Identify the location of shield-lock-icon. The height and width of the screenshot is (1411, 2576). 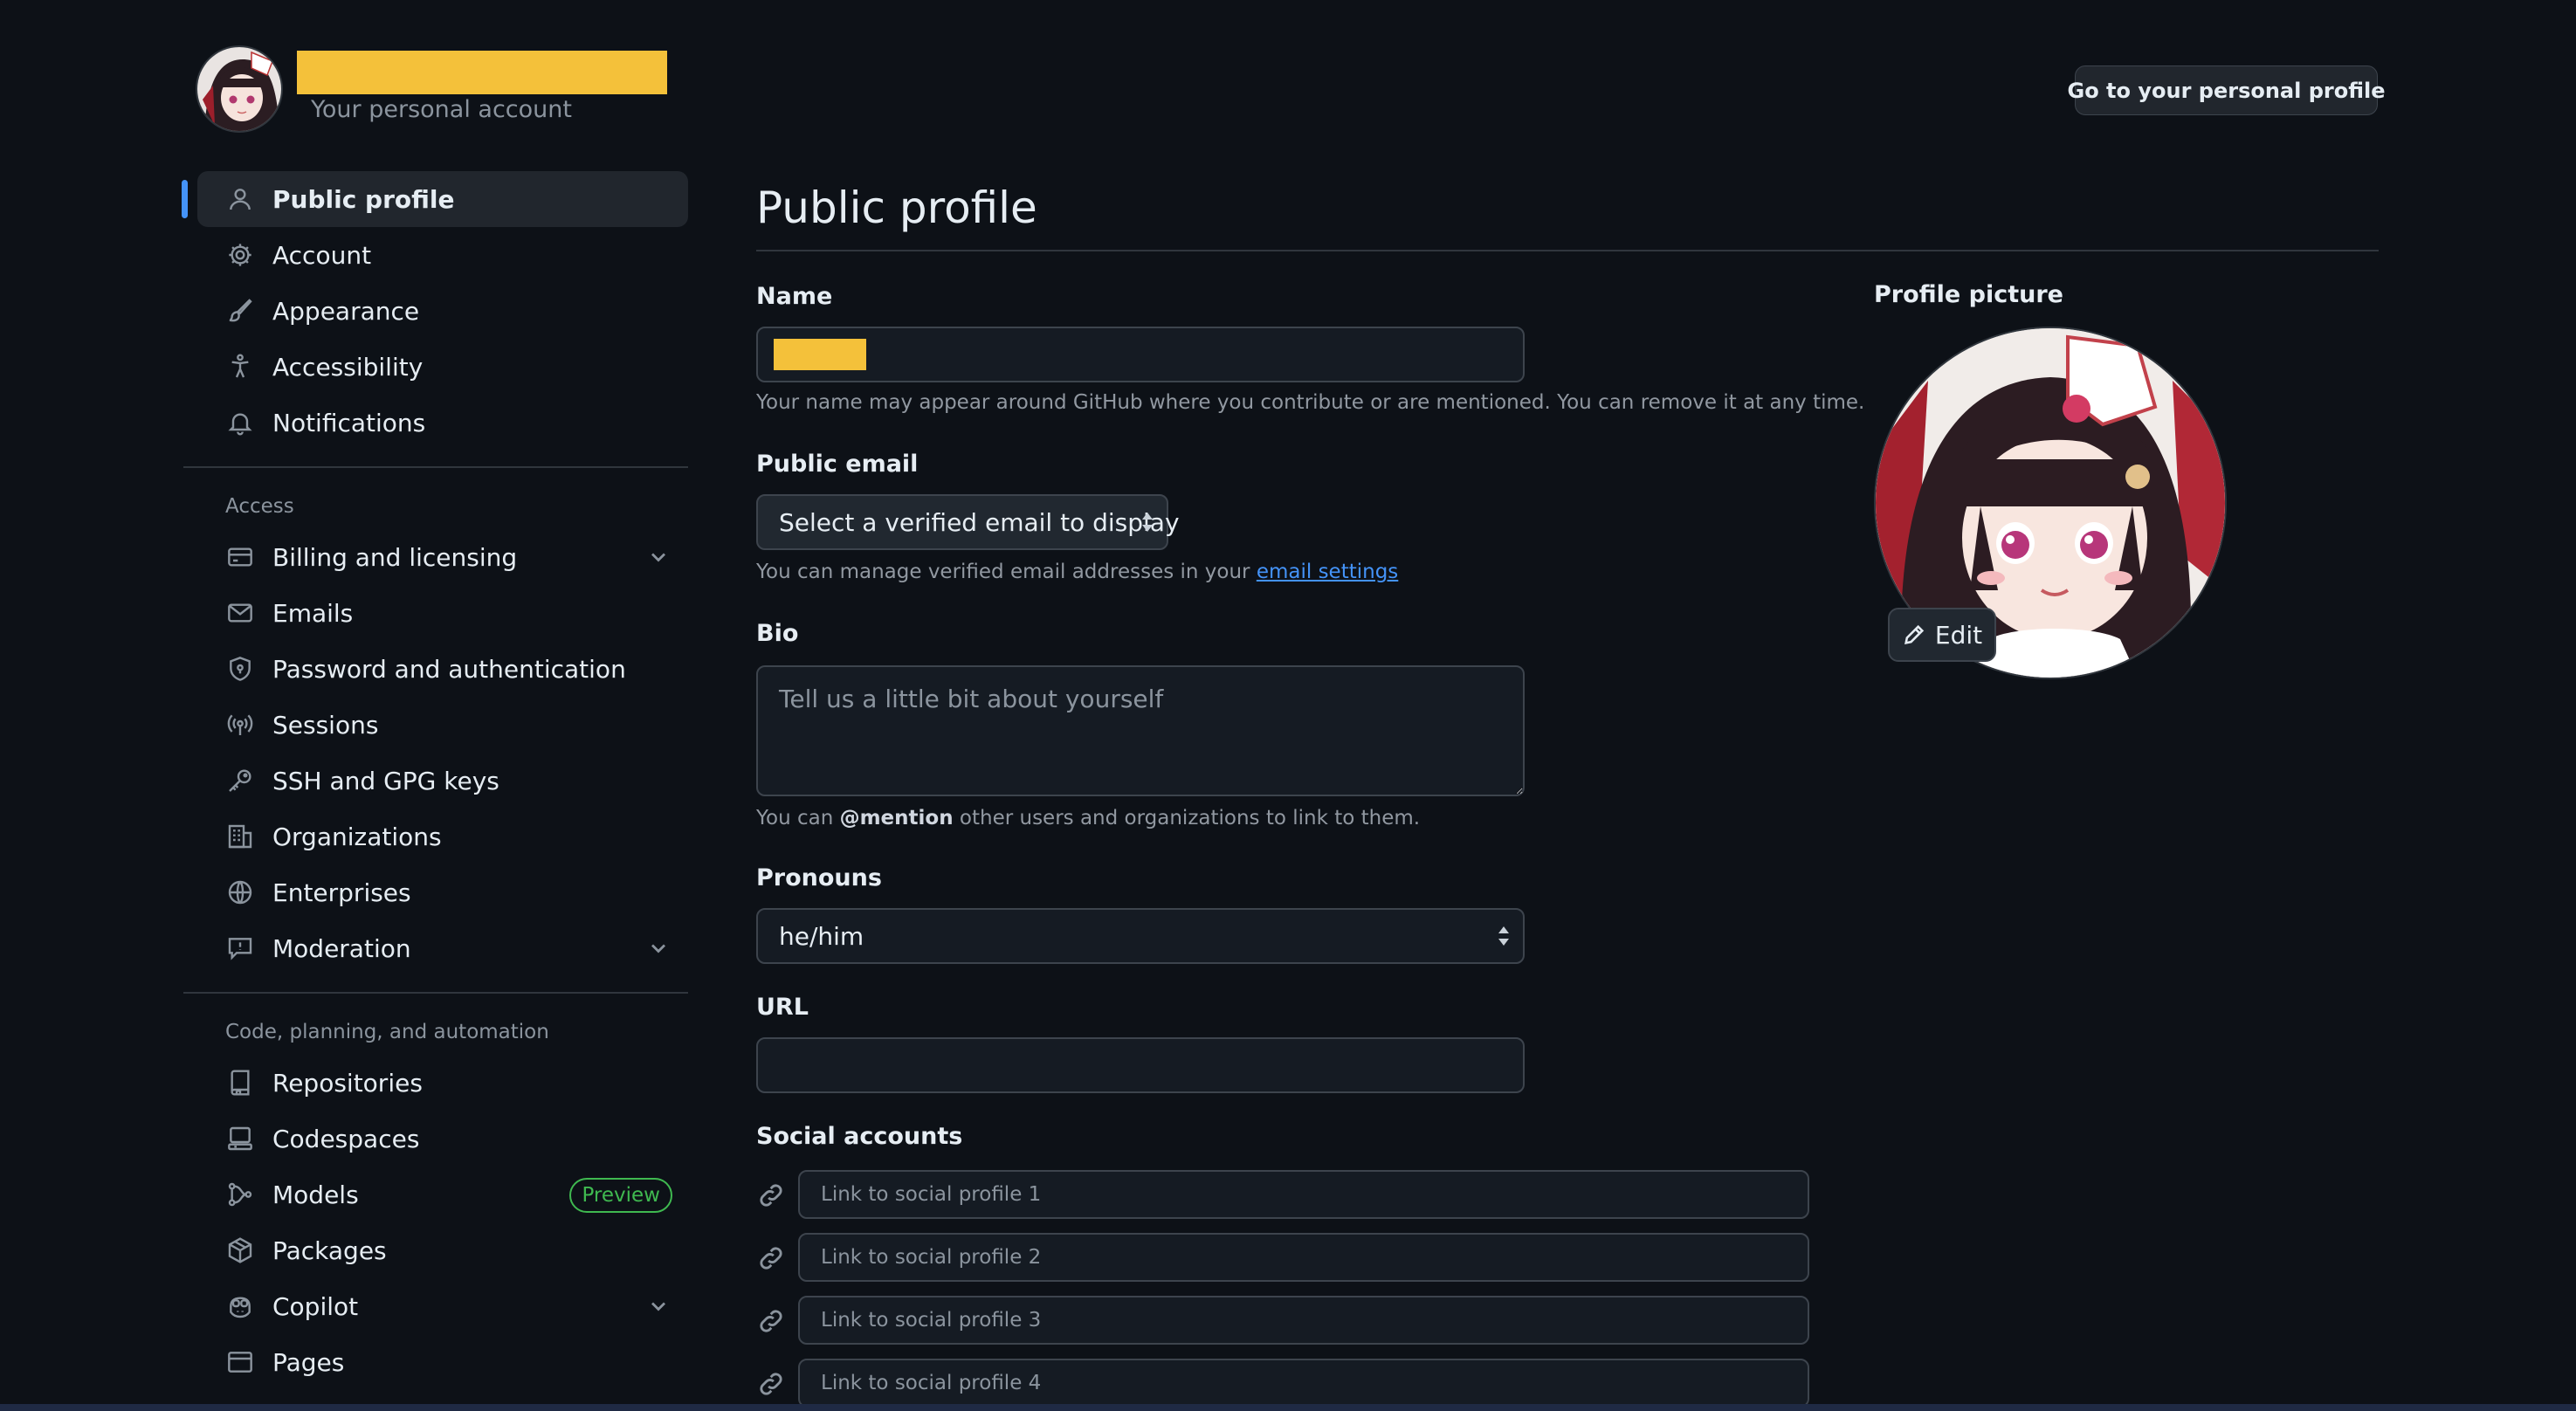
(240, 669).